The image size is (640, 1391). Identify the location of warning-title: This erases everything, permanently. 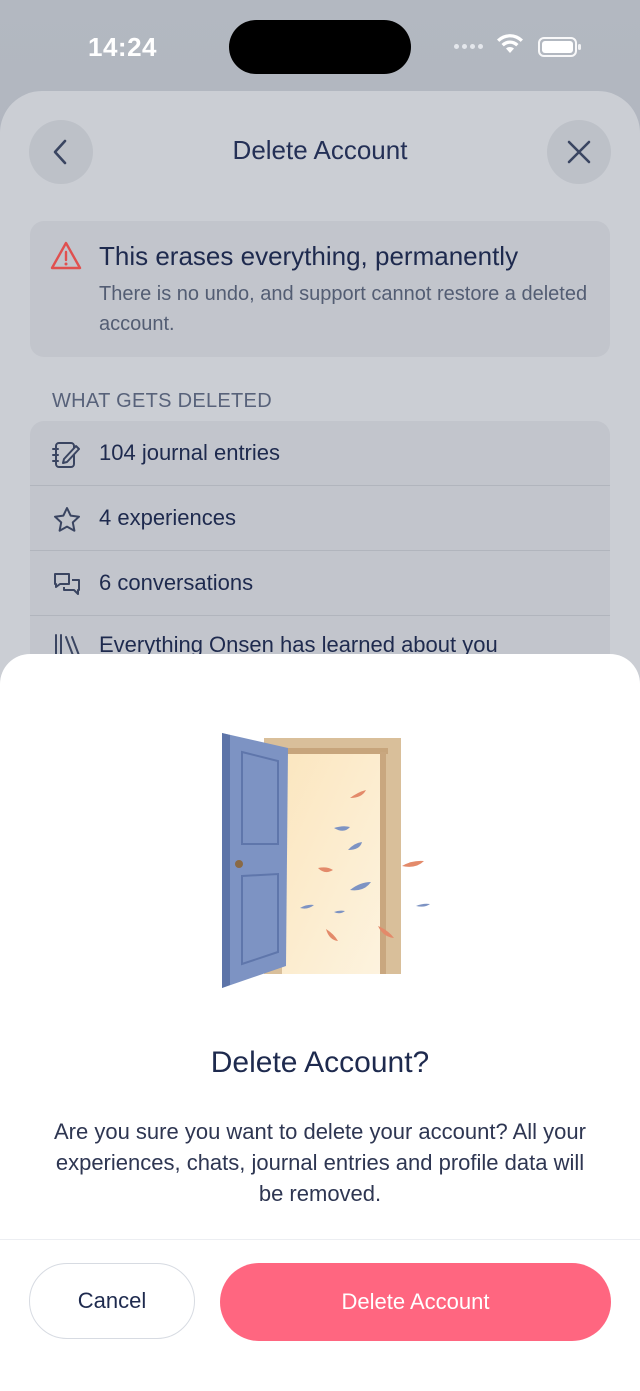
(309, 256).